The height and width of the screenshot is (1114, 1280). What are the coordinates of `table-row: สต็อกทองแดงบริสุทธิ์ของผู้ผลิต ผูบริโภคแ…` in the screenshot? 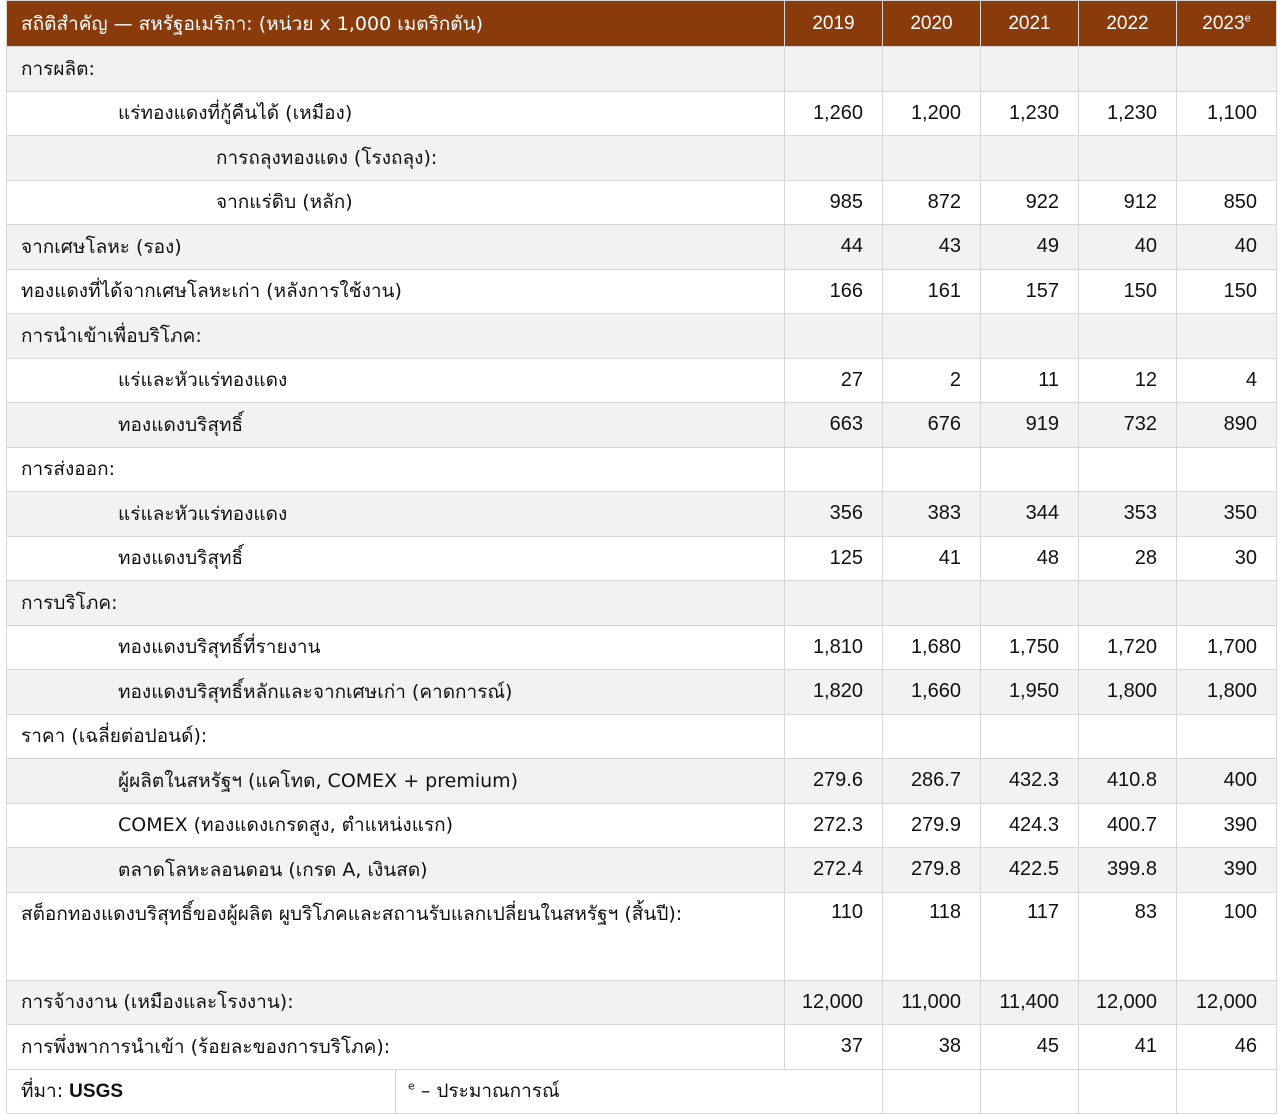 It's located at (641, 936).